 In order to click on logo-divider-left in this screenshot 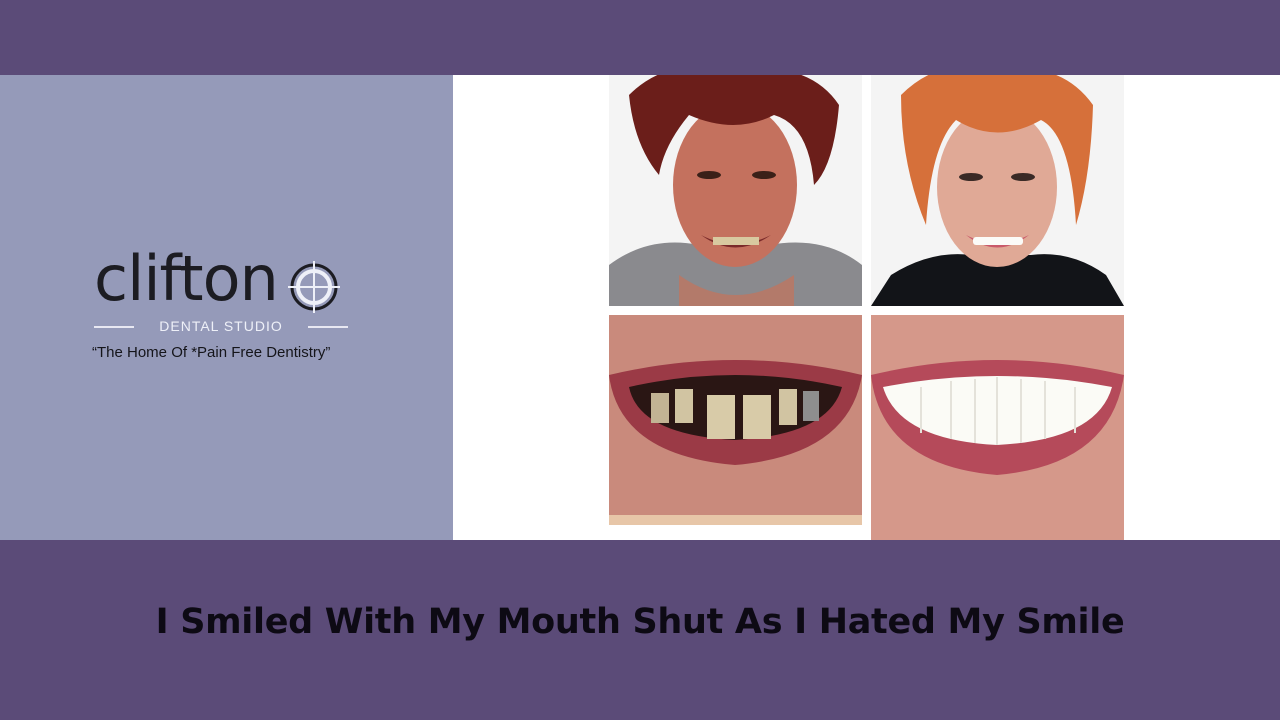, I will do `click(114, 327)`.